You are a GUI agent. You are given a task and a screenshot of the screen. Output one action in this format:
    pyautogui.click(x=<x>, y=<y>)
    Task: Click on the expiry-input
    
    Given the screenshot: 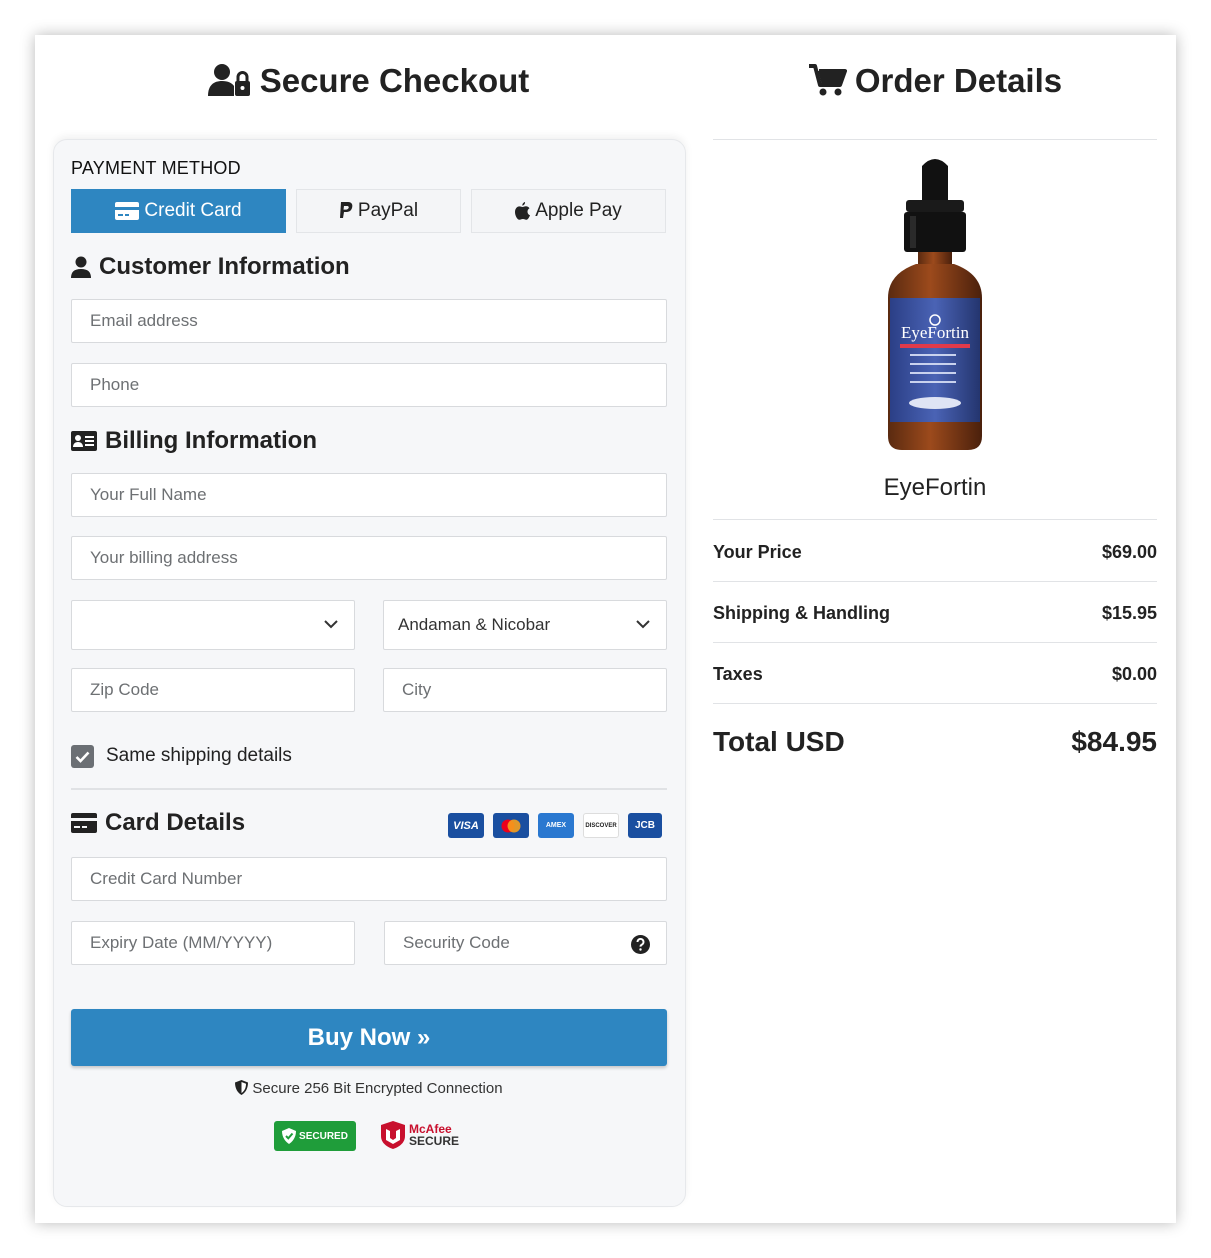 What is the action you would take?
    pyautogui.click(x=213, y=943)
    